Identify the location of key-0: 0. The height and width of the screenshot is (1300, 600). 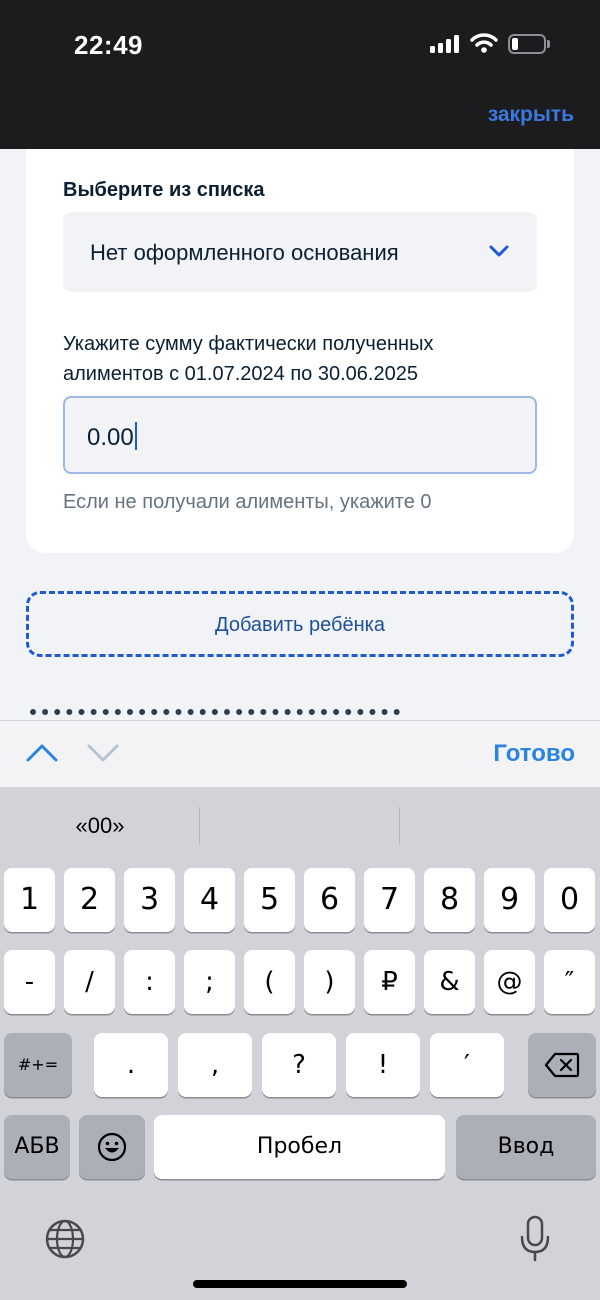
(569, 900).